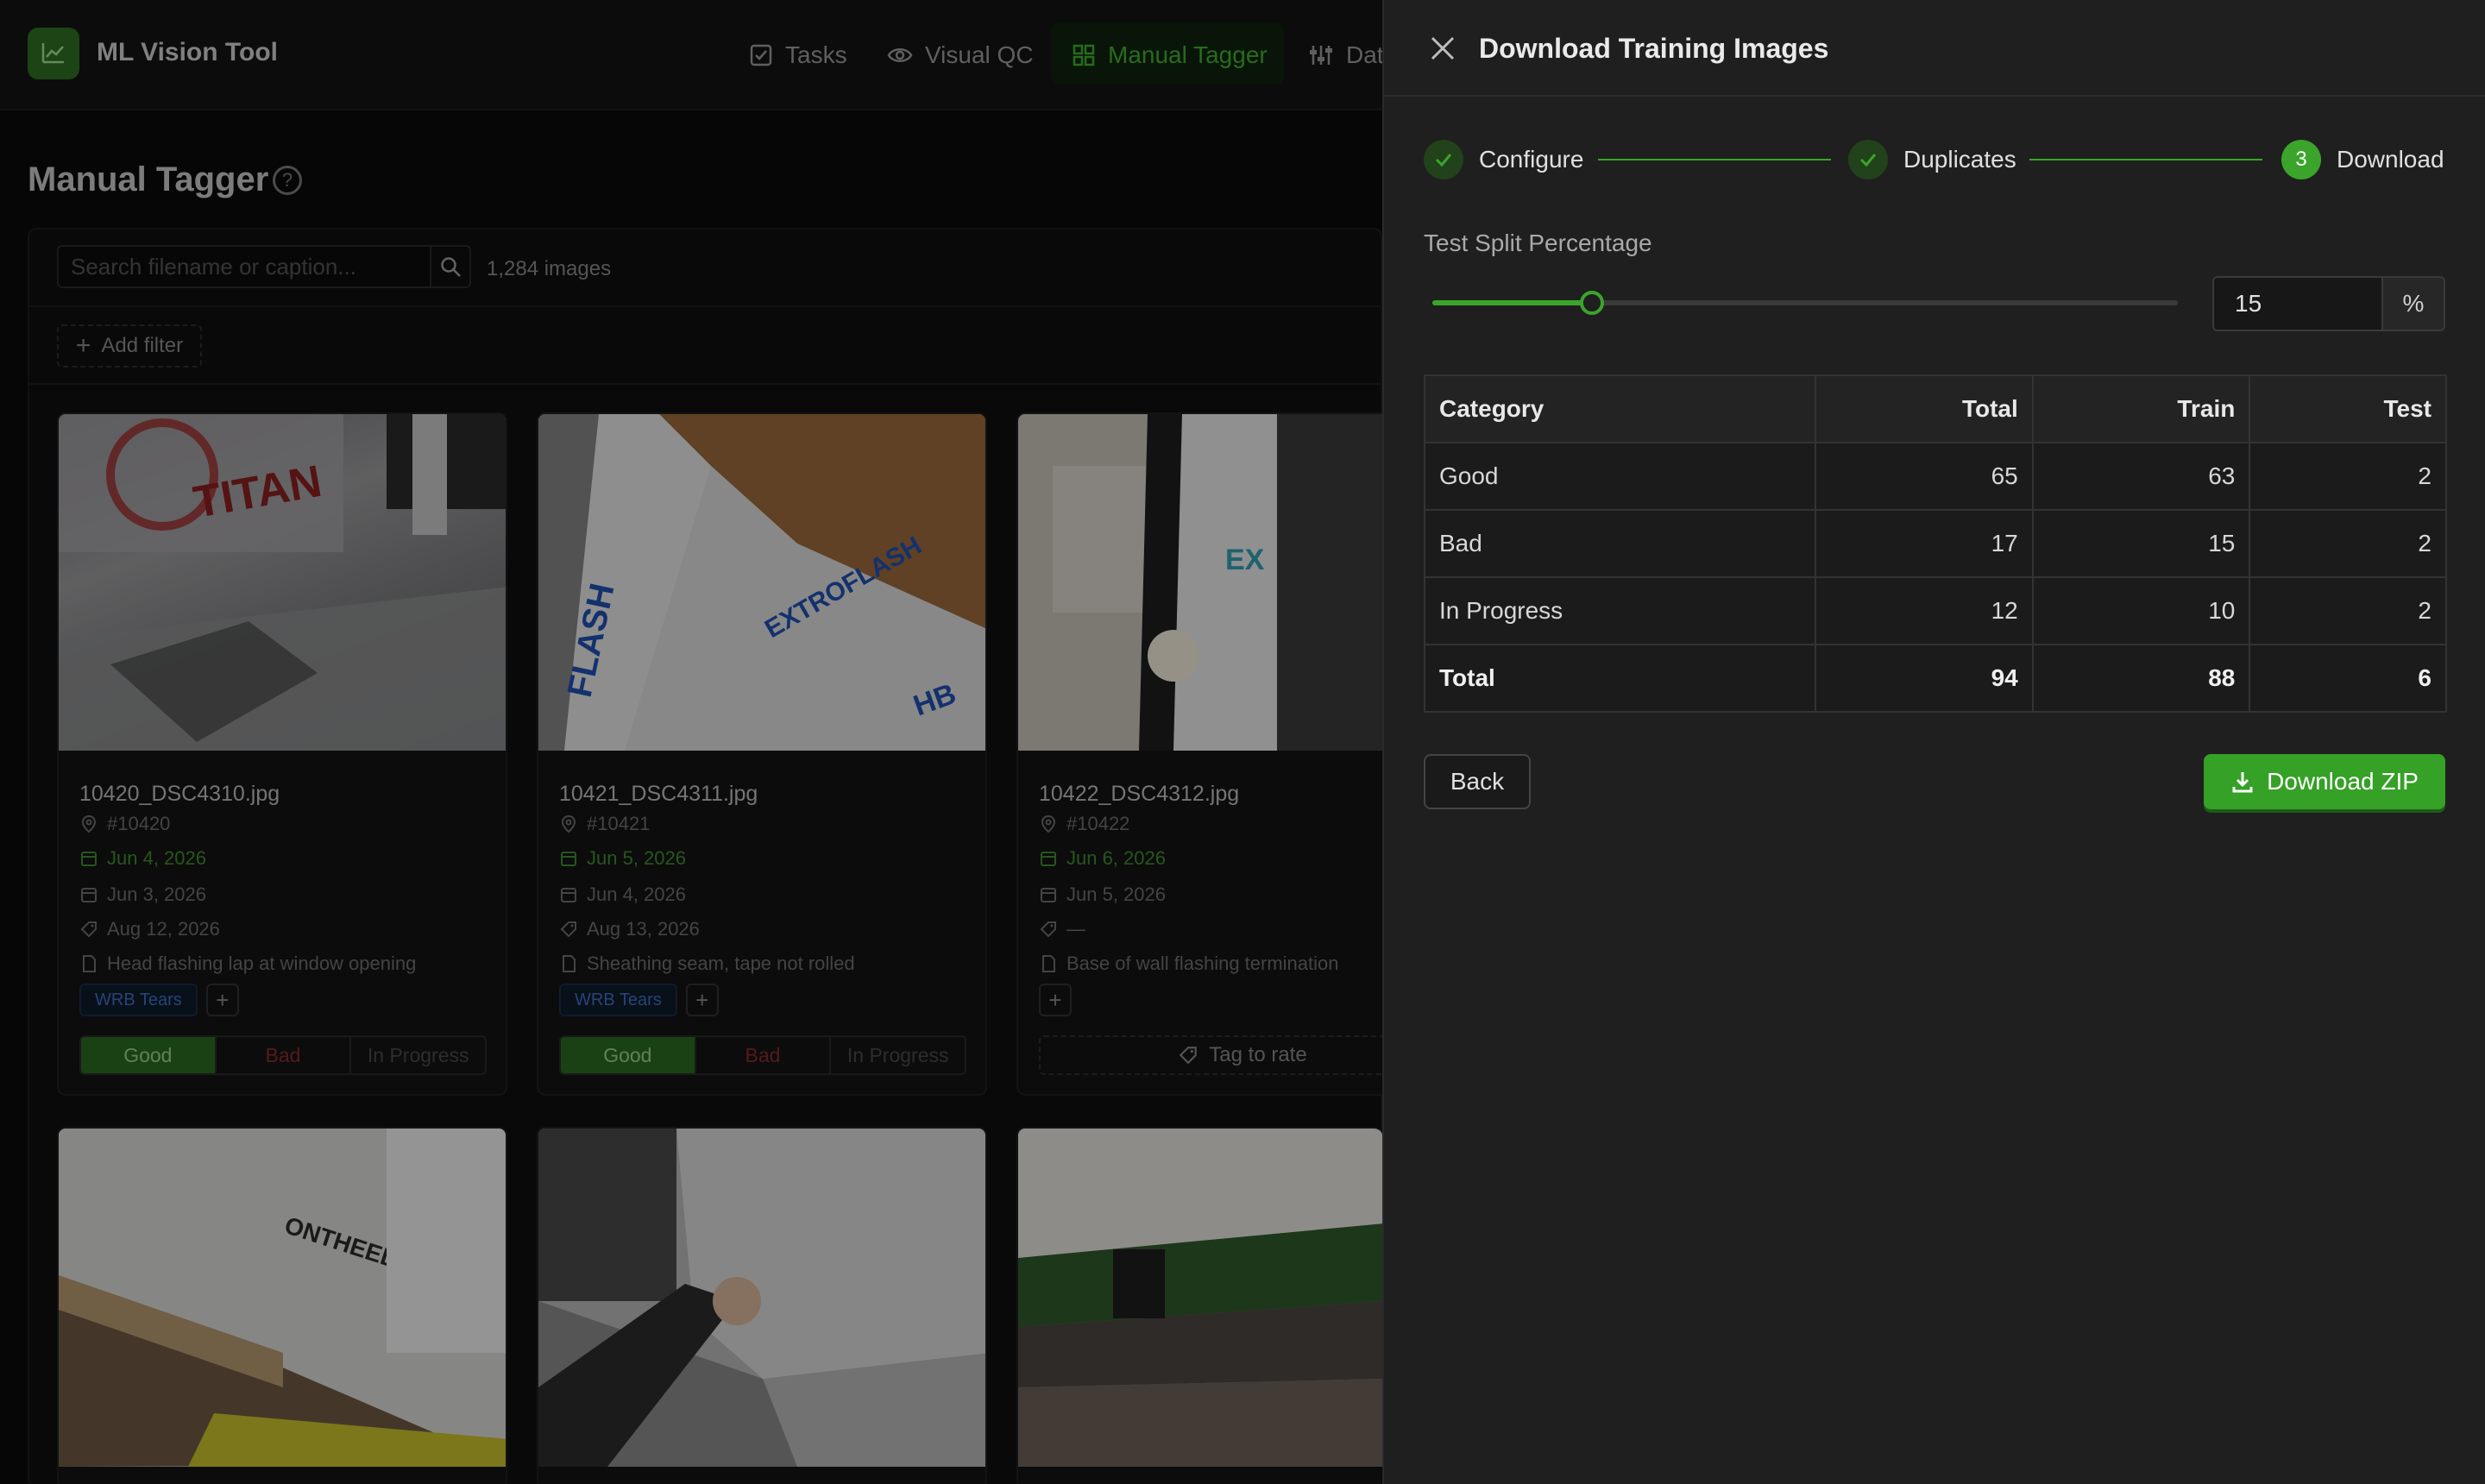  I want to click on cell-total: 17, so click(1925, 543).